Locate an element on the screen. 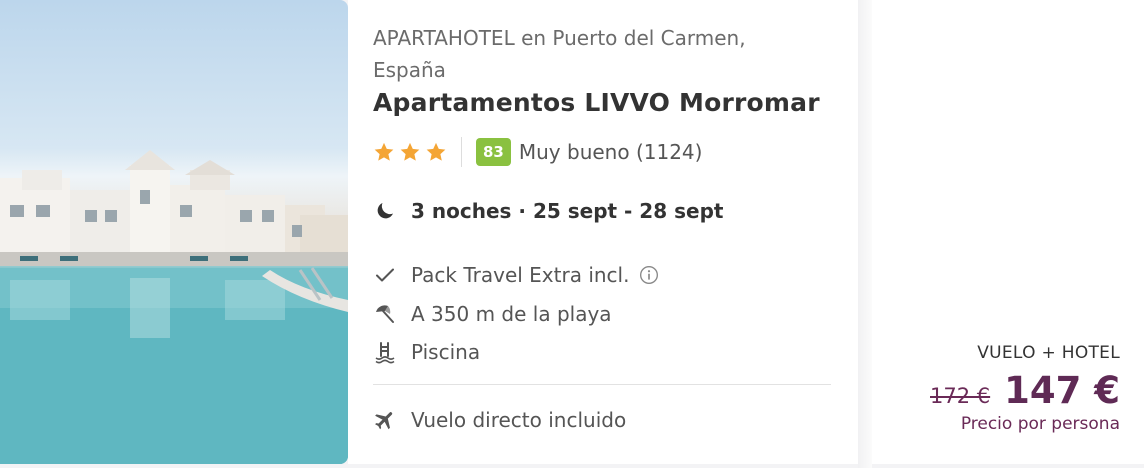 The image size is (1144, 468). feature-beach-distance: A 350 m de la playa is located at coordinates (492, 314).